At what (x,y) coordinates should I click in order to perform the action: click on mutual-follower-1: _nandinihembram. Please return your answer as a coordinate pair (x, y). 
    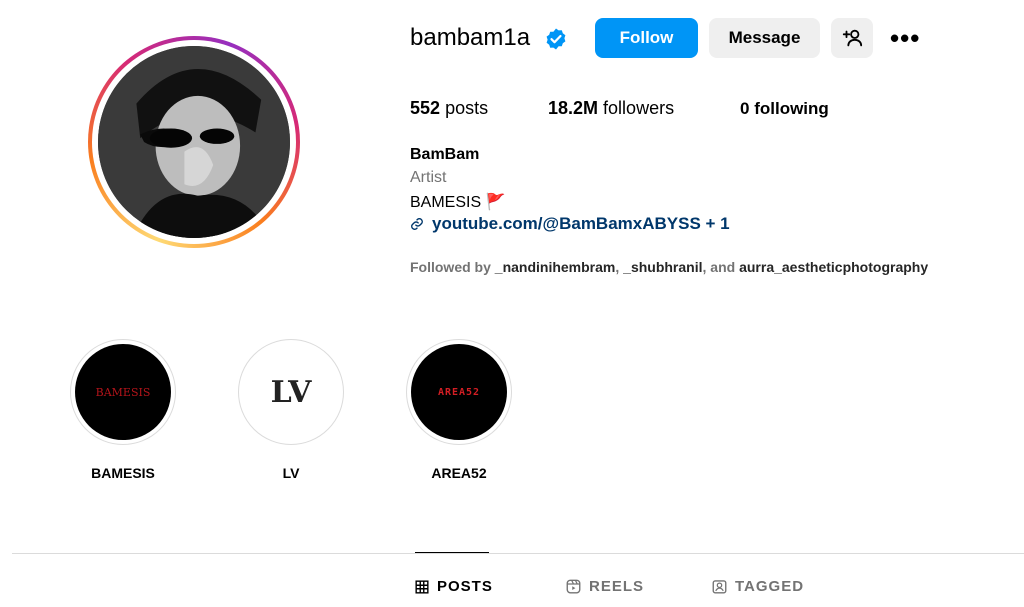
    Looking at the image, I should click on (555, 267).